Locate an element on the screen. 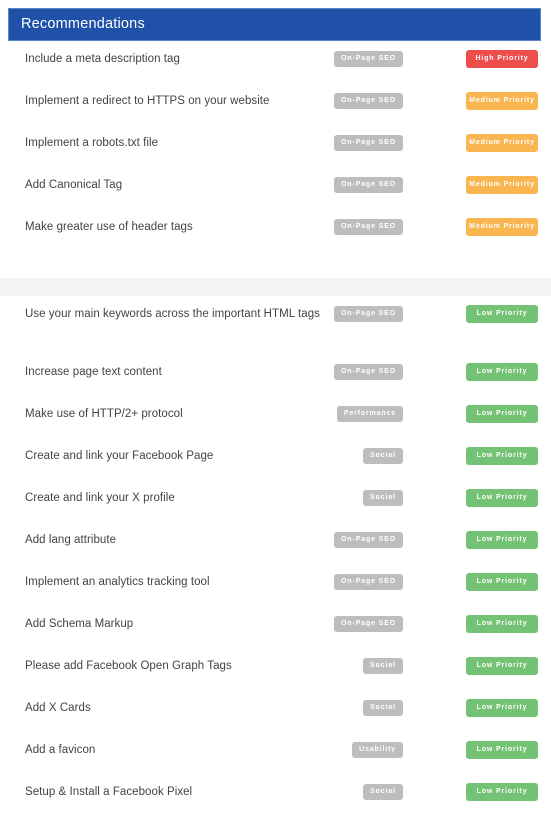 Image resolution: width=551 pixels, height=840 pixels. category-cell: Performance is located at coordinates (341, 415).